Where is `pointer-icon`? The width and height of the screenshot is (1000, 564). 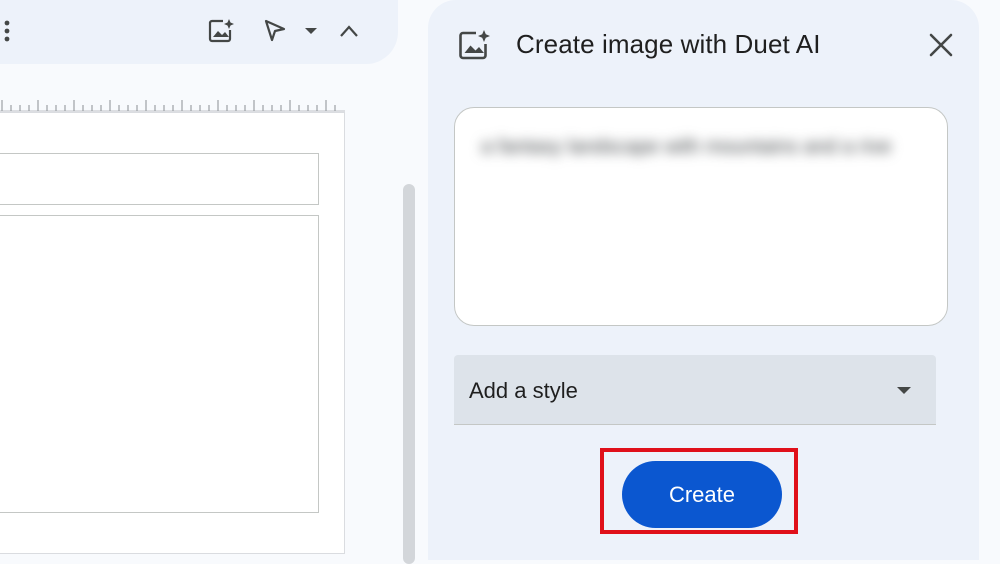
pointer-icon is located at coordinates (275, 31).